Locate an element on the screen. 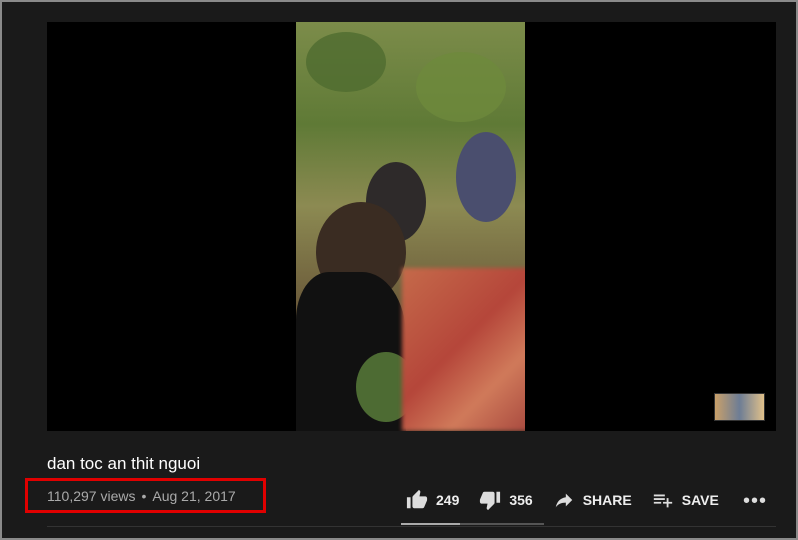 This screenshot has width=798, height=540. save-button: SAVE is located at coordinates (685, 500).